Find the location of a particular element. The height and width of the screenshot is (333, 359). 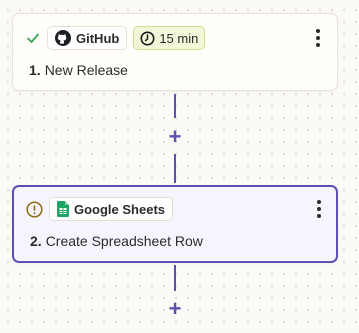

app-name: GitHub is located at coordinates (98, 38).